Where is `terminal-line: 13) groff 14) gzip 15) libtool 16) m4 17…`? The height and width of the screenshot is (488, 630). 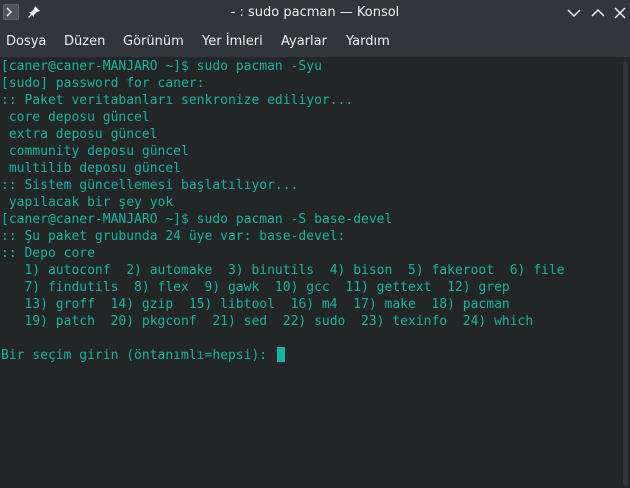
terminal-line: 13) groff 14) gzip 15) libtool 16) m4 17… is located at coordinates (255, 304).